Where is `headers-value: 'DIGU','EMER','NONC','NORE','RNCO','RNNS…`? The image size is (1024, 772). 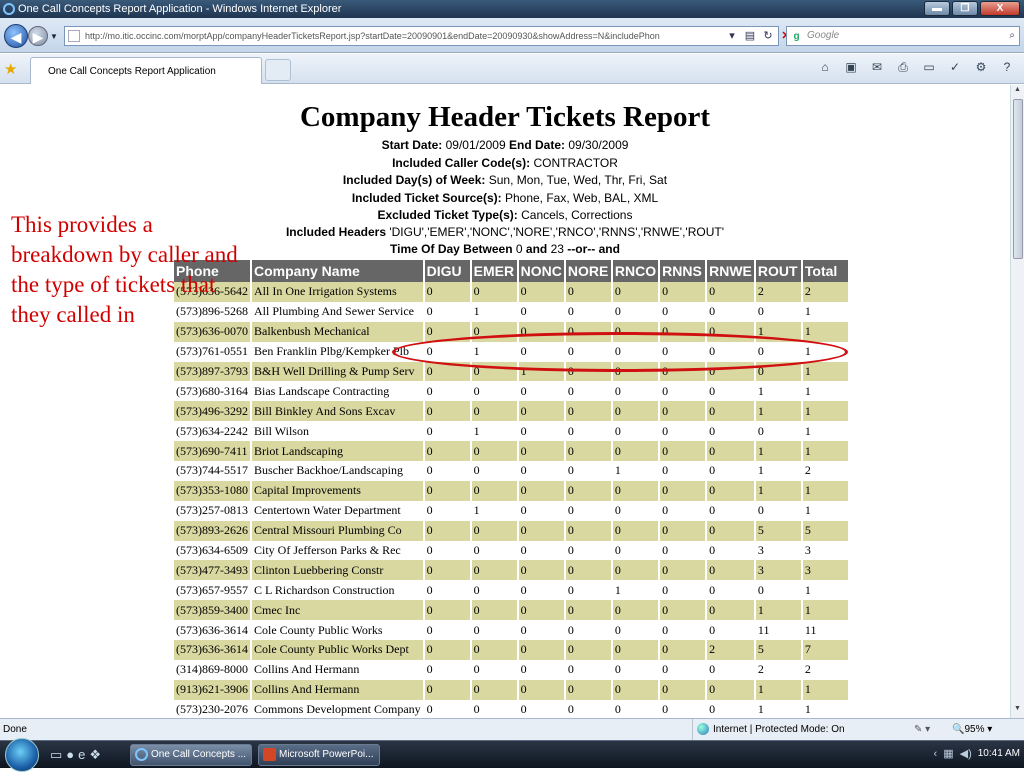
headers-value: 'DIGU','EMER','NONC','NORE','RNCO','RNNS… is located at coordinates (557, 232).